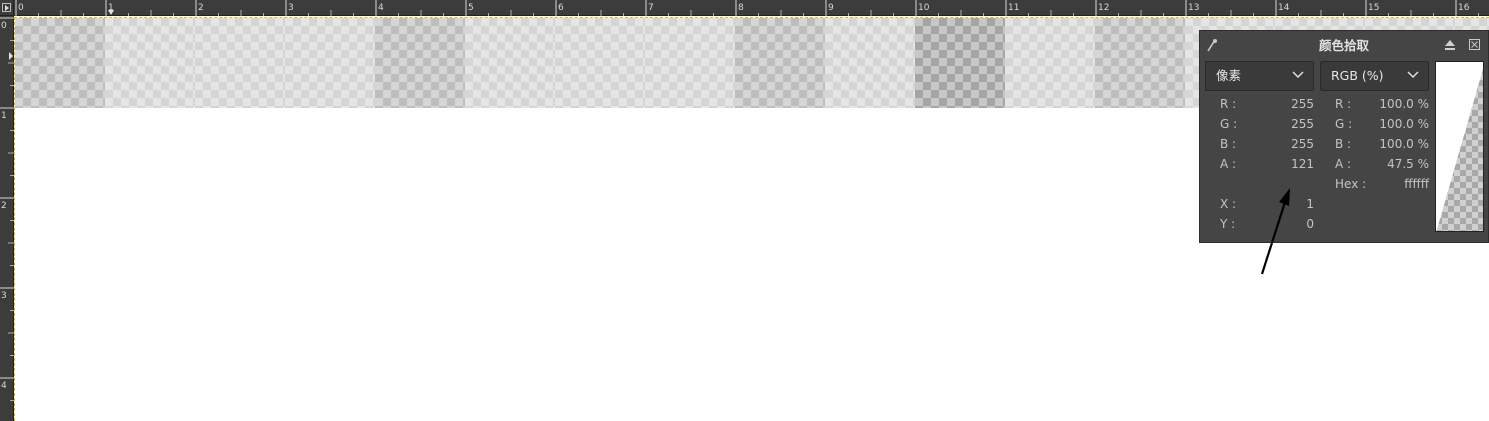 This screenshot has width=1489, height=421. I want to click on hex-label: Hex :, so click(1351, 184).